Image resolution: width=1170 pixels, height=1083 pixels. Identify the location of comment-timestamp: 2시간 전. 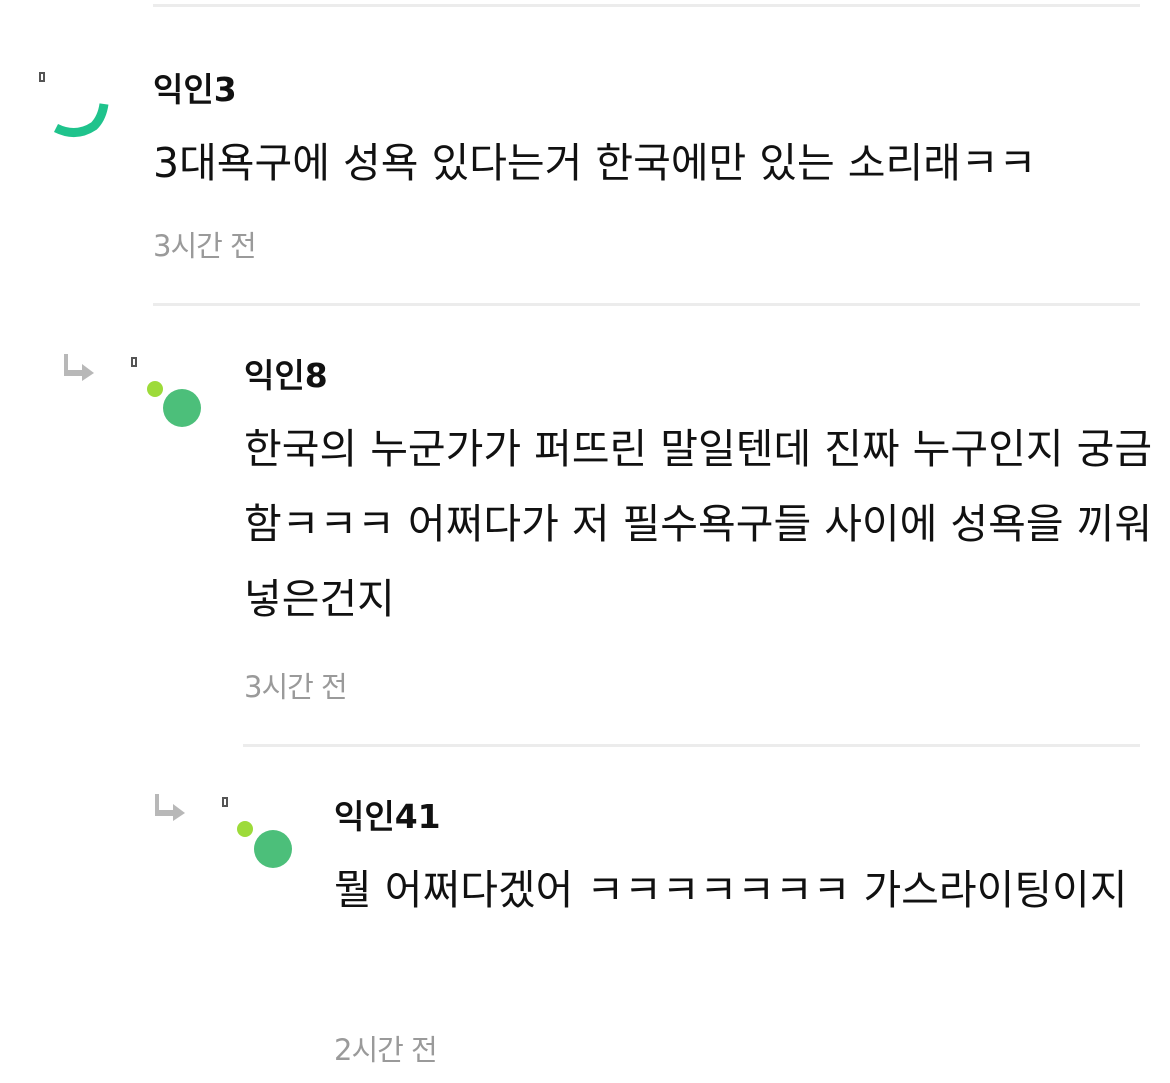
(386, 1050).